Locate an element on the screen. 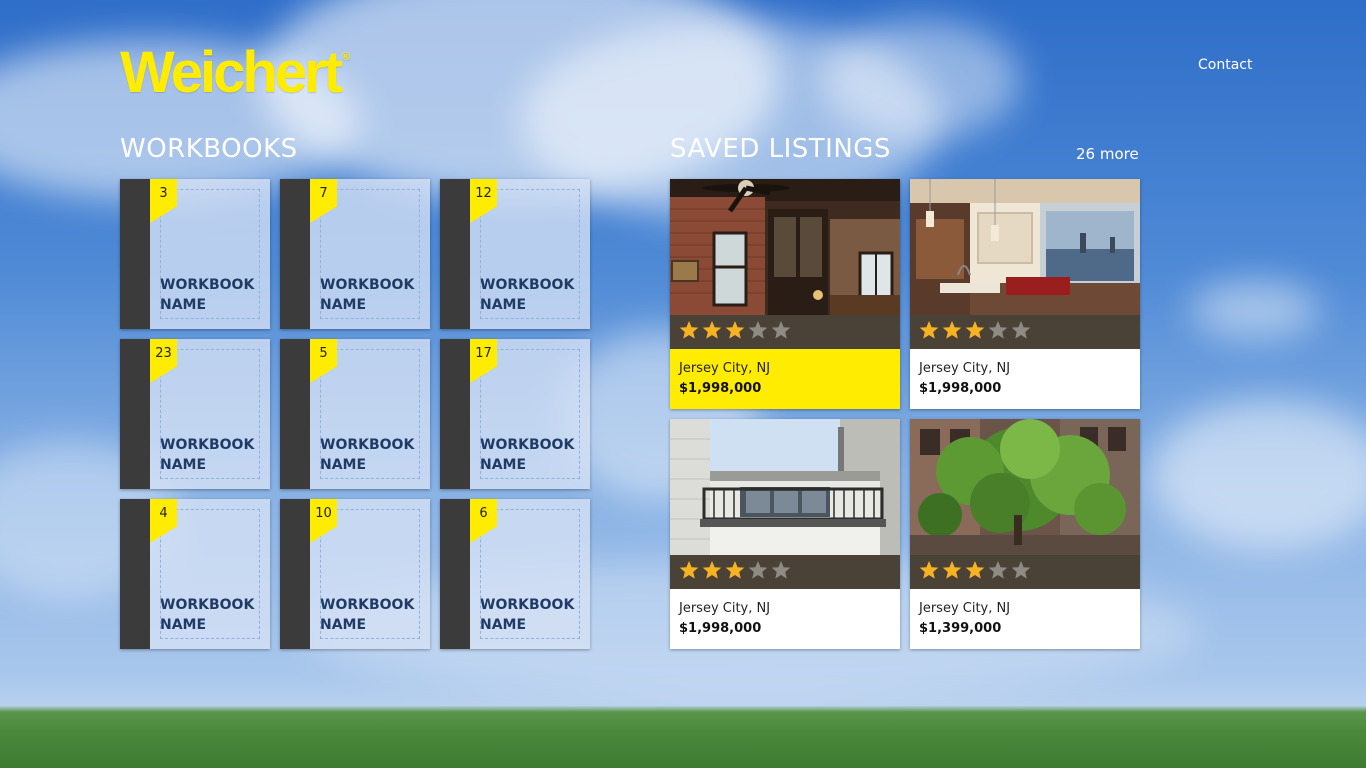 The height and width of the screenshot is (768, 1366). workbook-count: 7 is located at coordinates (323, 193).